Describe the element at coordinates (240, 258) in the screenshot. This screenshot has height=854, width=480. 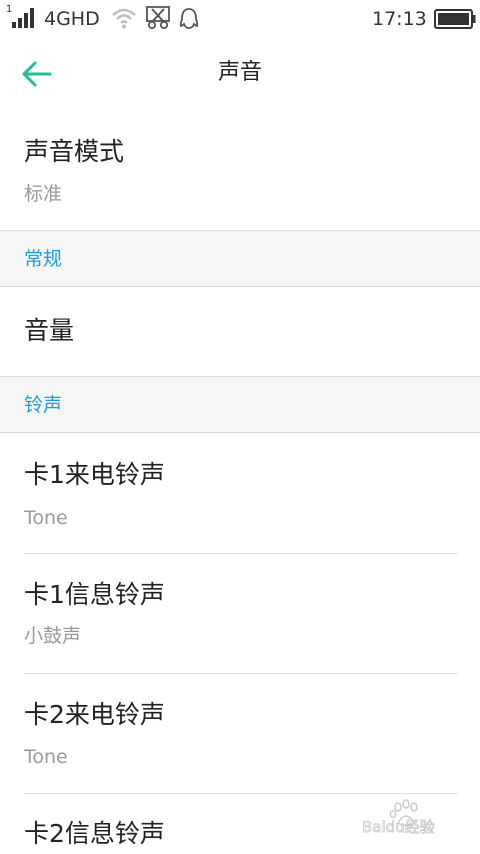
I see `section-header-general: 常规` at that location.